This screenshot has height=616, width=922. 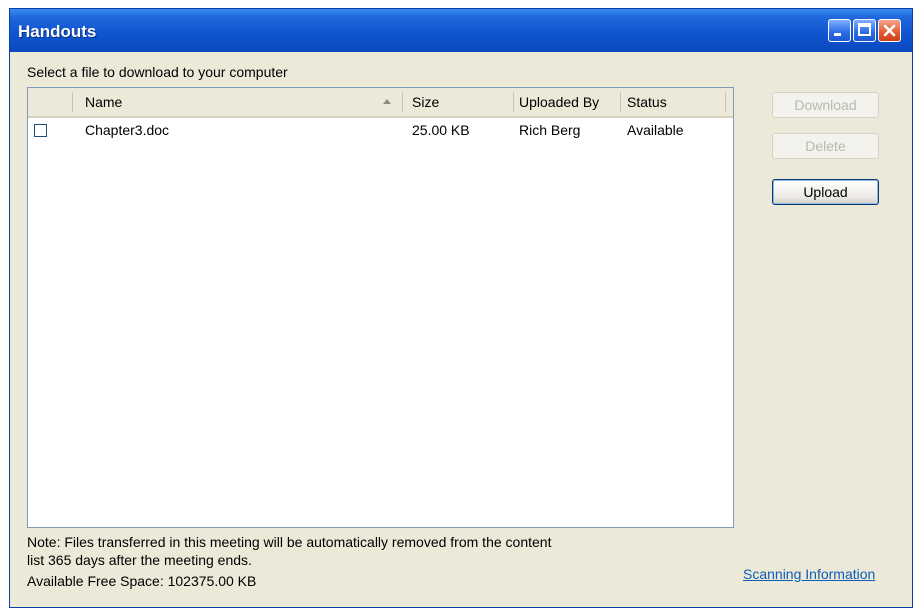 I want to click on download-button: Download, so click(x=825, y=105).